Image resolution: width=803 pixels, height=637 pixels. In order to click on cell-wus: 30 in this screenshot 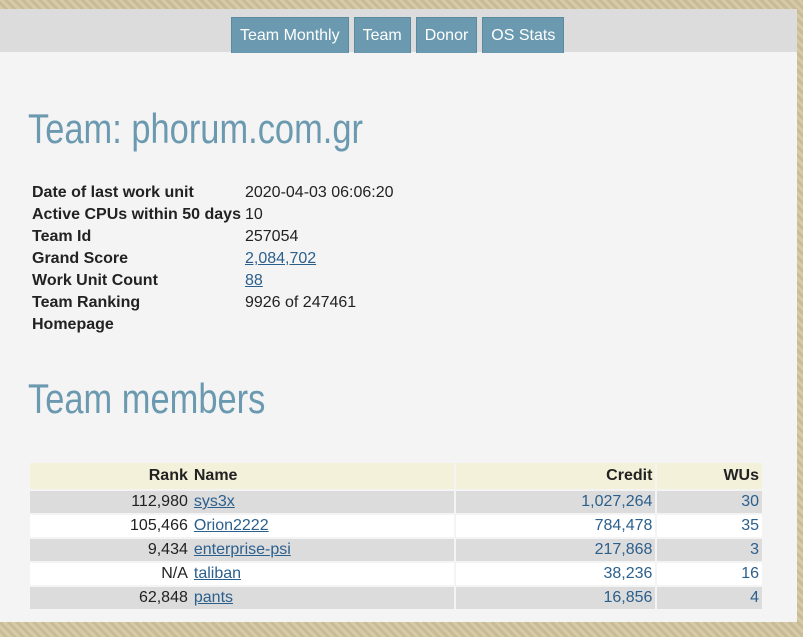, I will do `click(708, 502)`.